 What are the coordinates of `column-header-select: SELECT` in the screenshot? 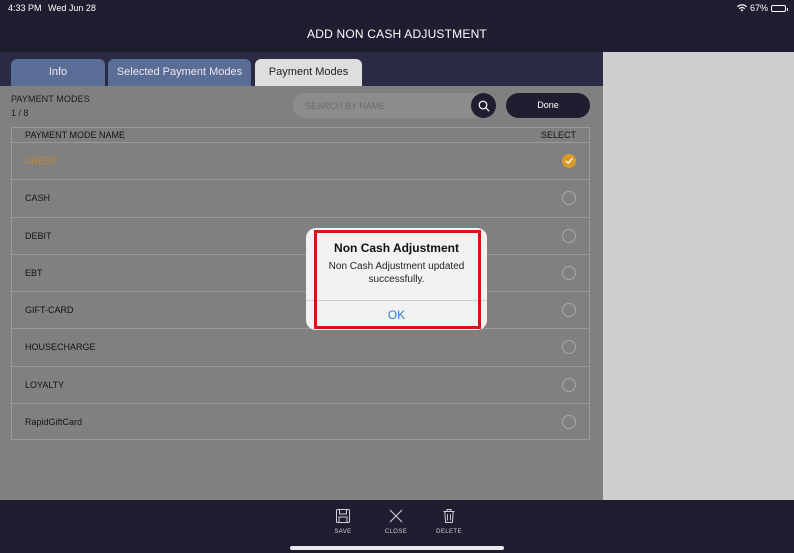 It's located at (558, 135).